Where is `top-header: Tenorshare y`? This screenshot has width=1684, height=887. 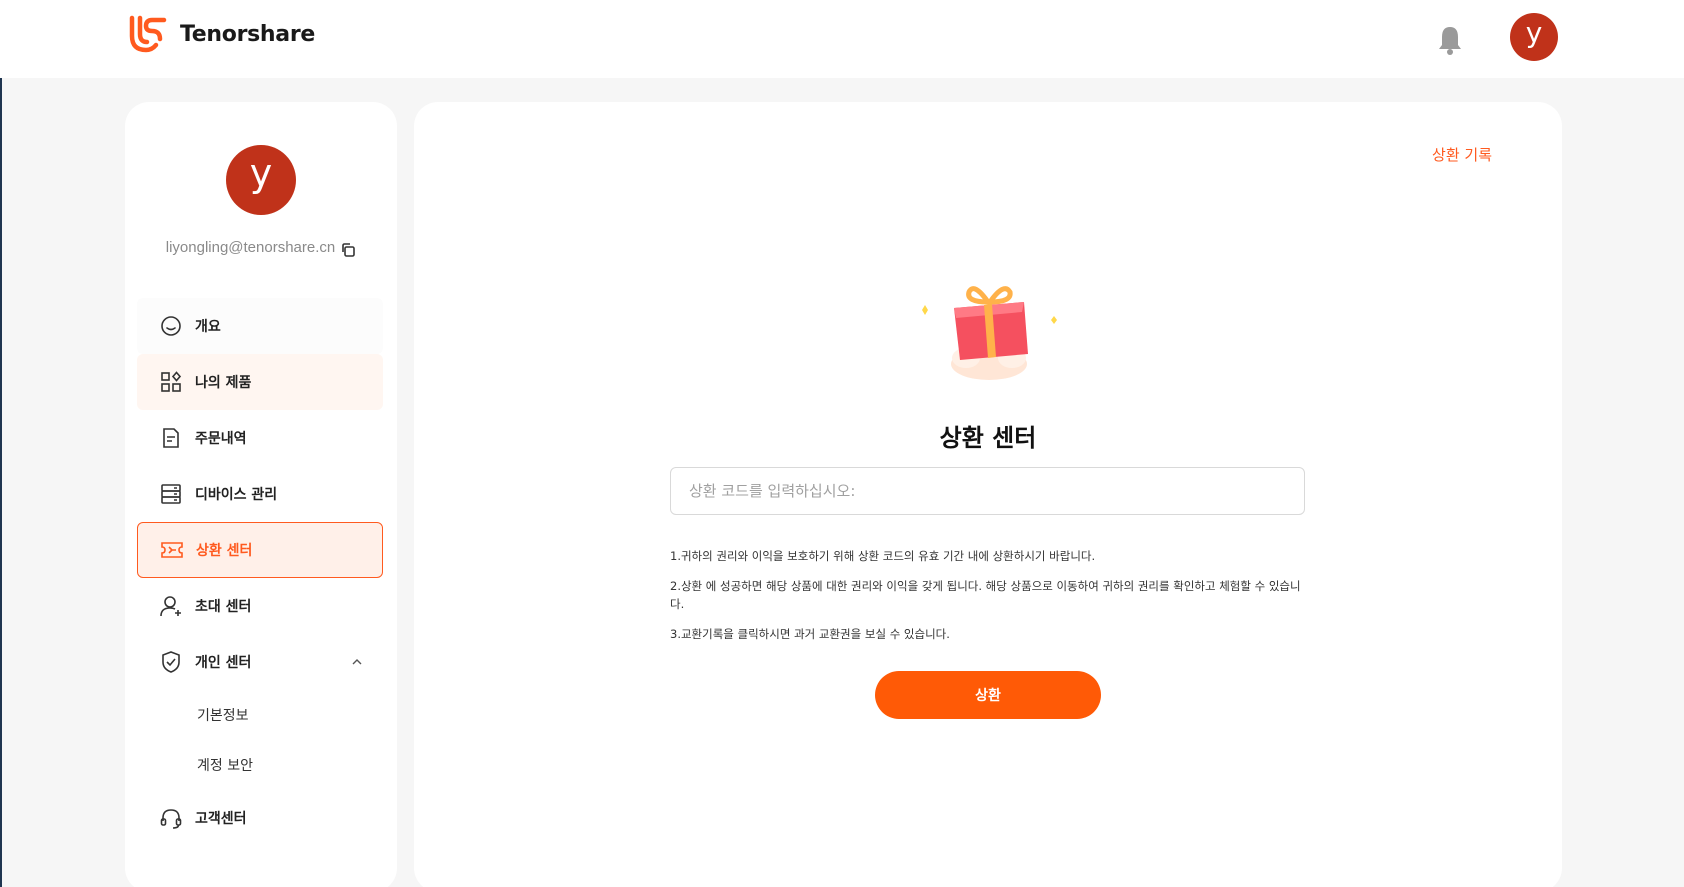 top-header: Tenorshare y is located at coordinates (842, 39).